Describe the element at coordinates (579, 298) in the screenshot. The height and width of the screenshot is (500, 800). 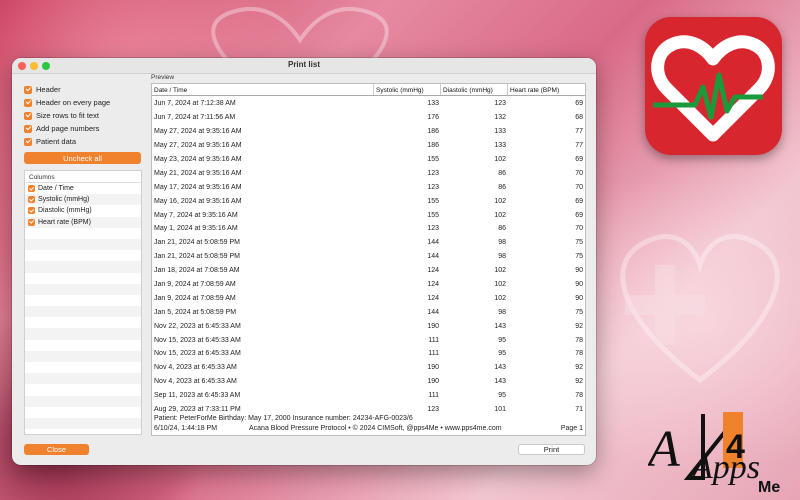
I see `cell-heart-rate: 90` at that location.